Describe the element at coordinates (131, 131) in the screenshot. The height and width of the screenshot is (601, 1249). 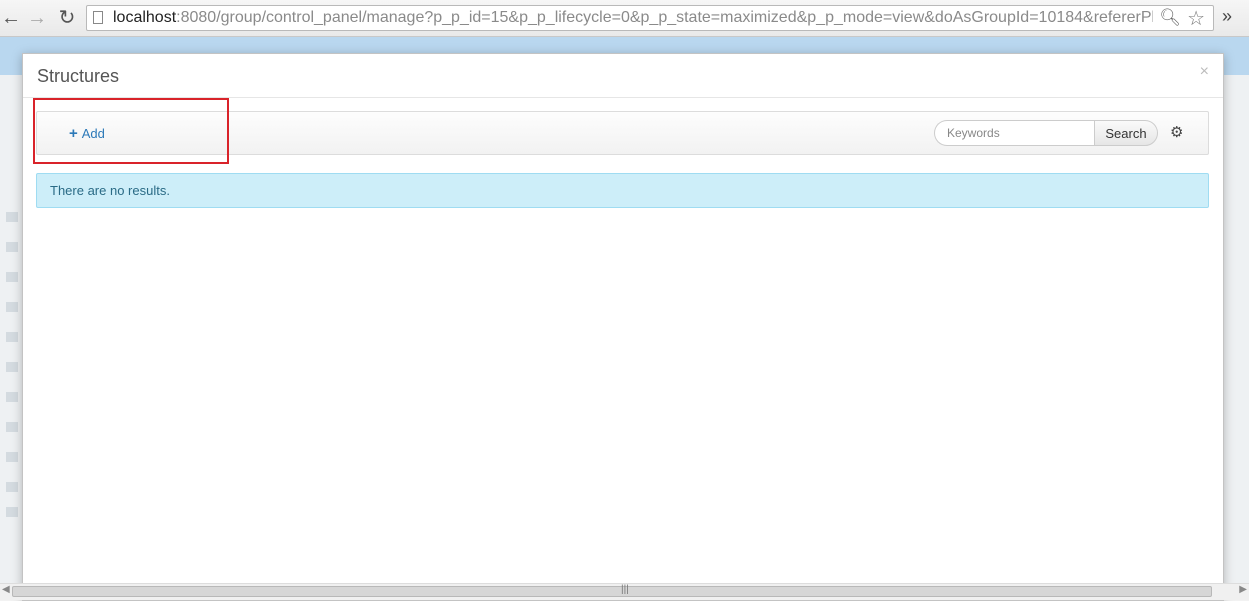
I see `add-highlight-box` at that location.